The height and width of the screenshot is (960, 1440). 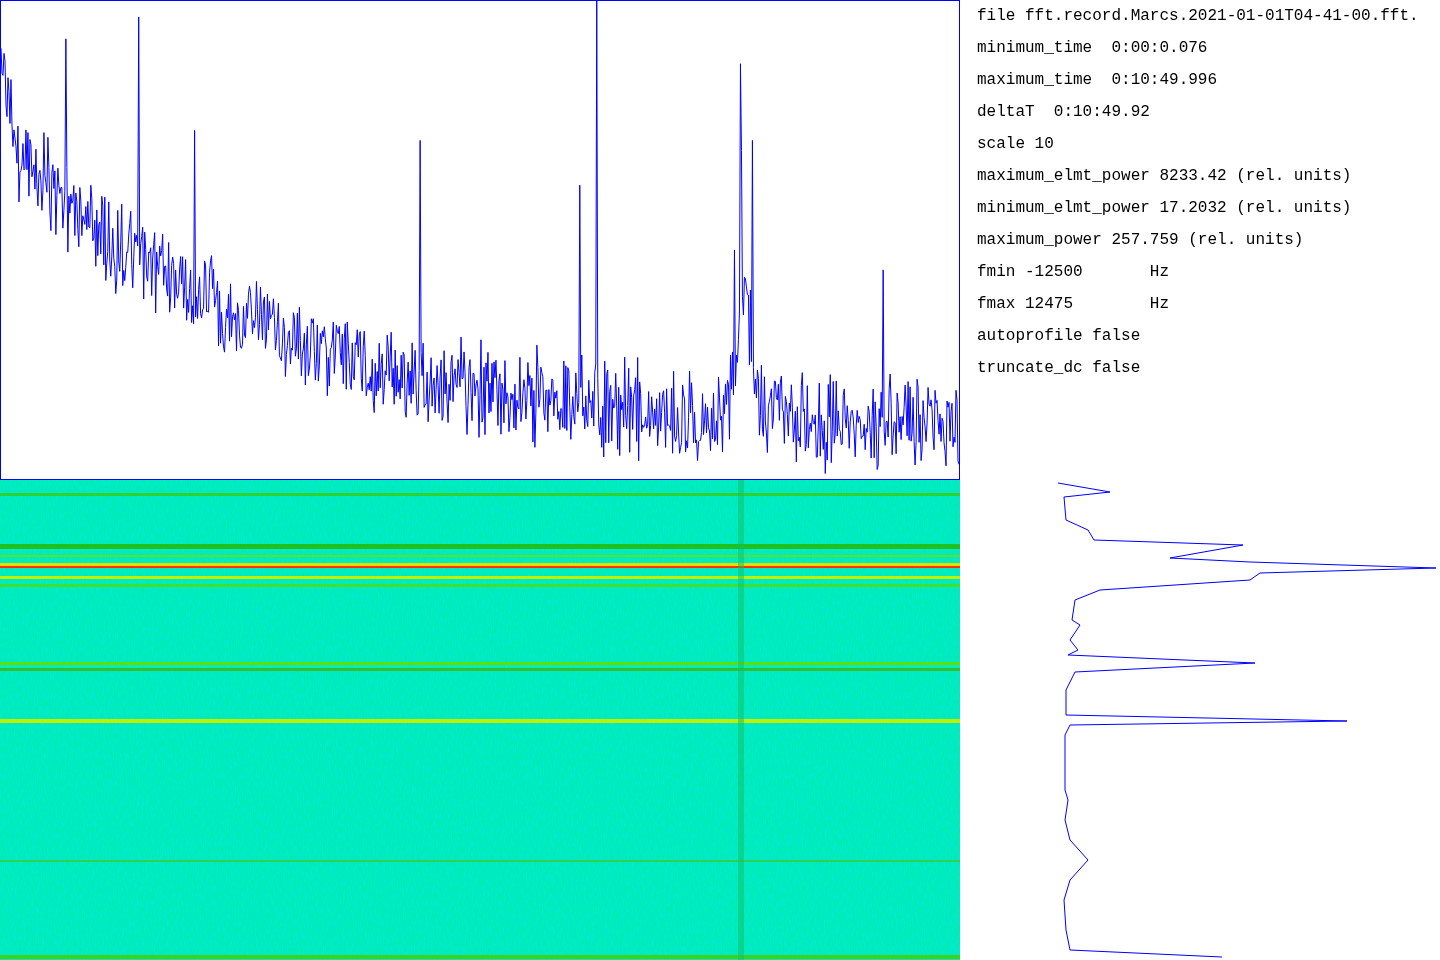 What do you see at coordinates (1198, 16) in the screenshot?
I see `info-line: file fft.record.Marcs.2021-01-01T04-41-00.fft.` at bounding box center [1198, 16].